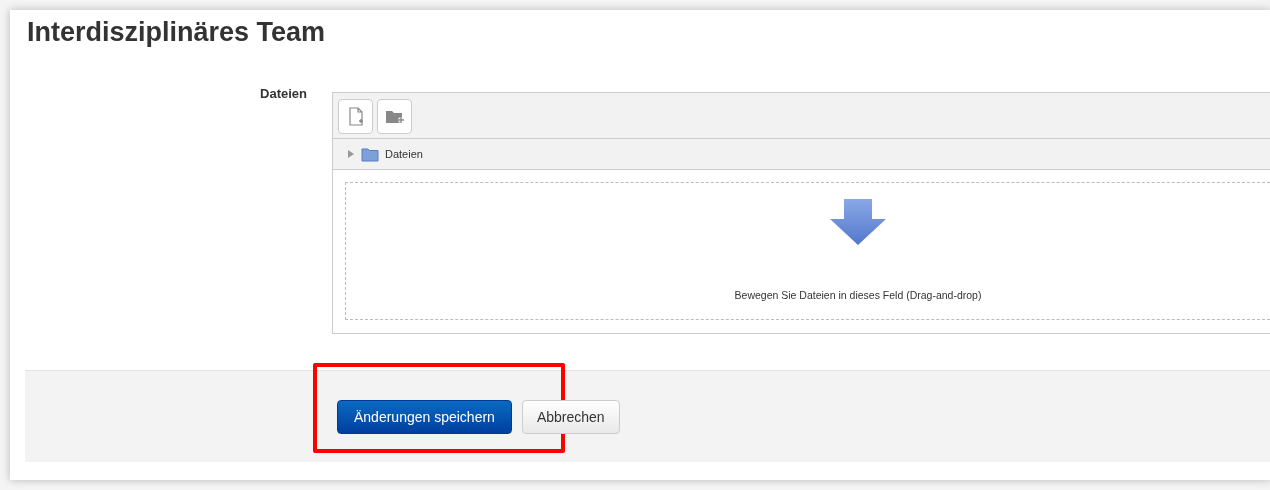 Image resolution: width=1270 pixels, height=490 pixels. What do you see at coordinates (351, 154) in the screenshot?
I see `expand-arrow-icon` at bounding box center [351, 154].